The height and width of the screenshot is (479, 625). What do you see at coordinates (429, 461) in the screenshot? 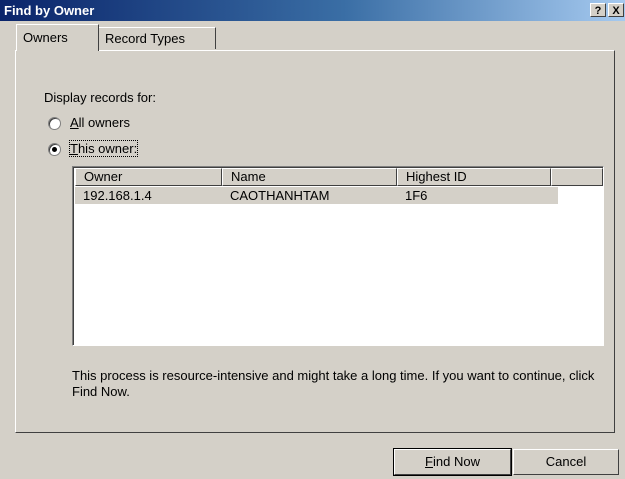
I see `find-now-accel: F` at bounding box center [429, 461].